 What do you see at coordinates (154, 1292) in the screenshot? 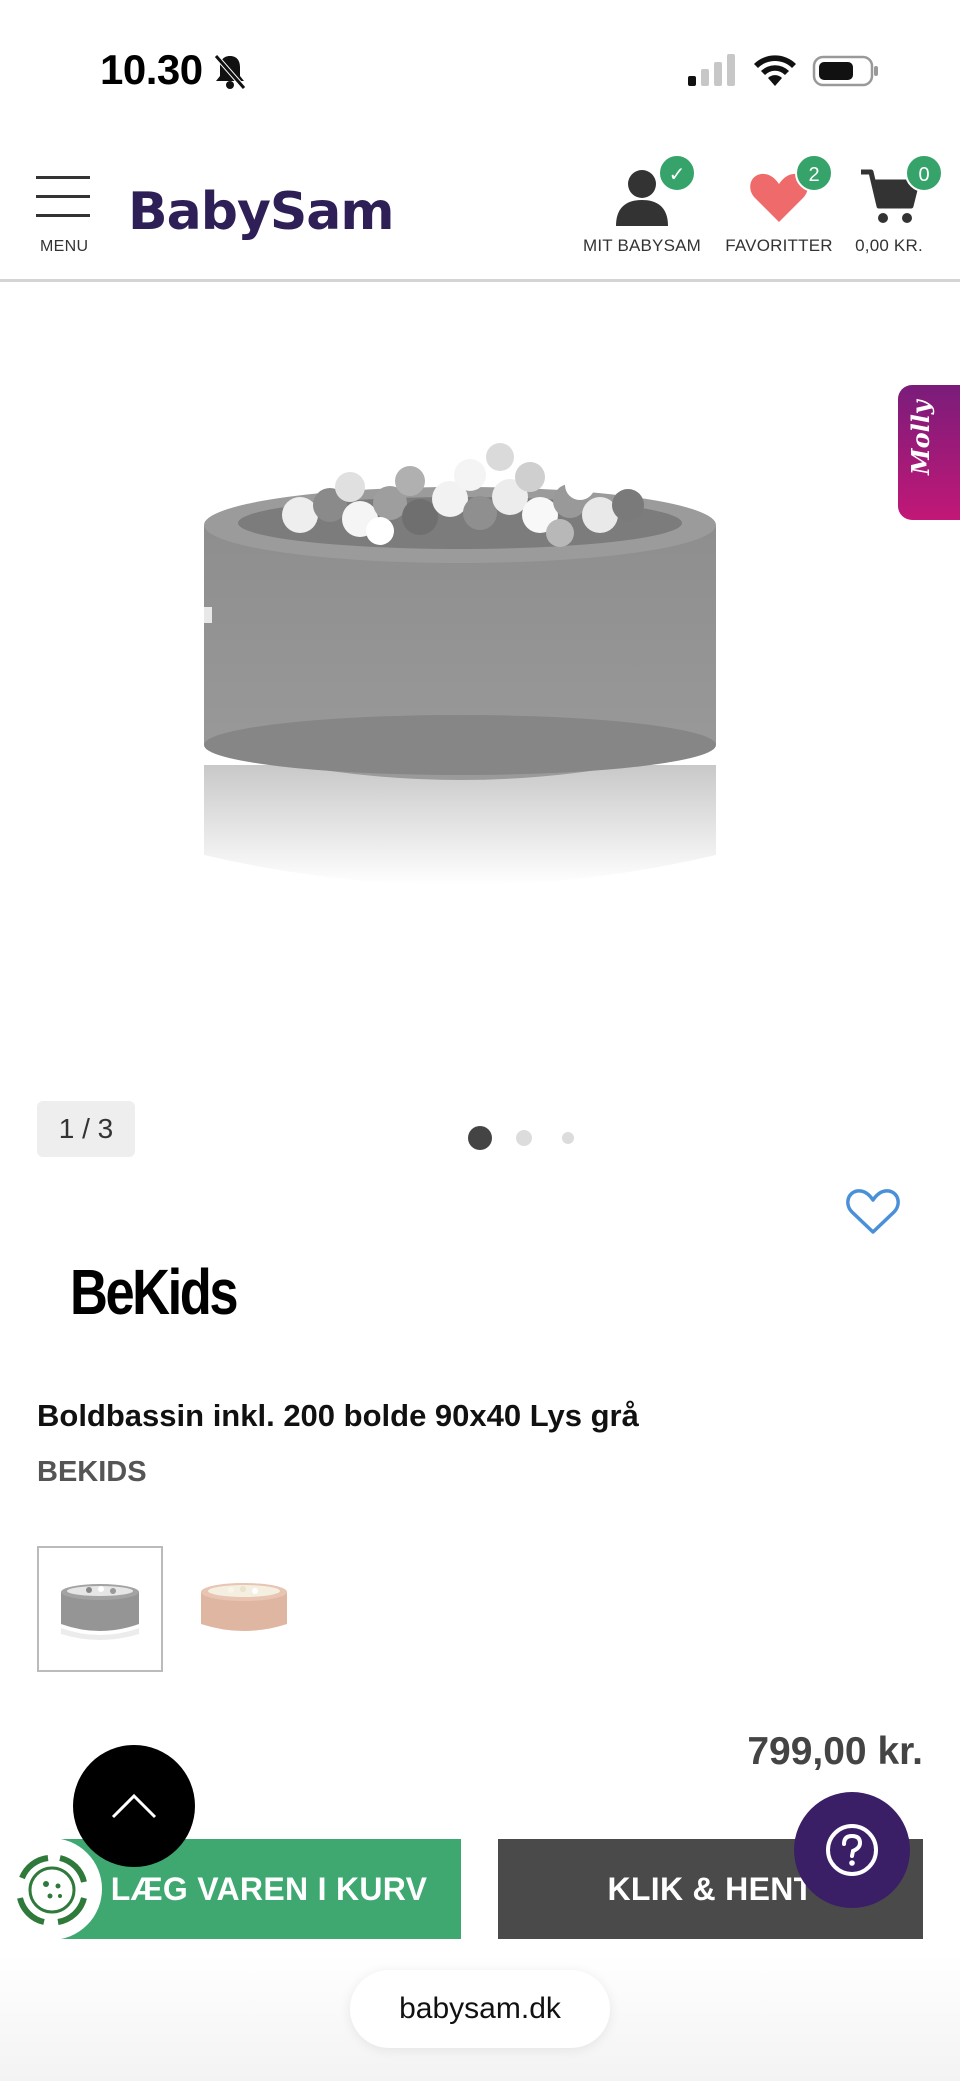
I see `brand-logo: BeKids` at bounding box center [154, 1292].